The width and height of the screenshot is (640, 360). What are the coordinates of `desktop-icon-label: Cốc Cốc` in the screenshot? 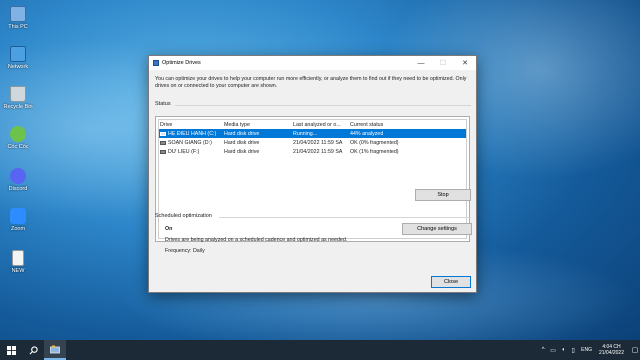 It's located at (18, 147).